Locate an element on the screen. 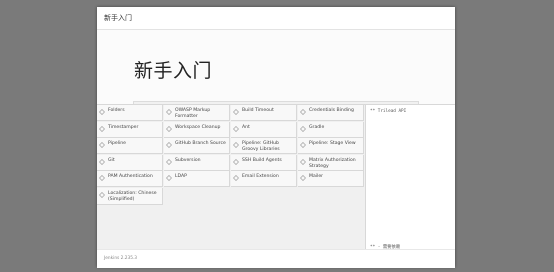 This screenshot has height=272, width=554. plugin-item: Credentials Binding is located at coordinates (331, 113).